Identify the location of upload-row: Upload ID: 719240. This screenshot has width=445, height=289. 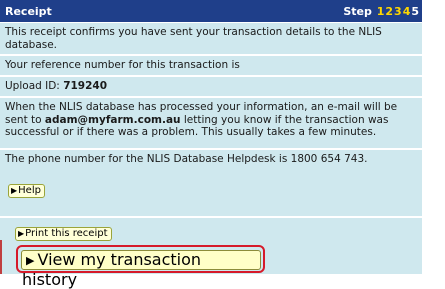
(211, 86).